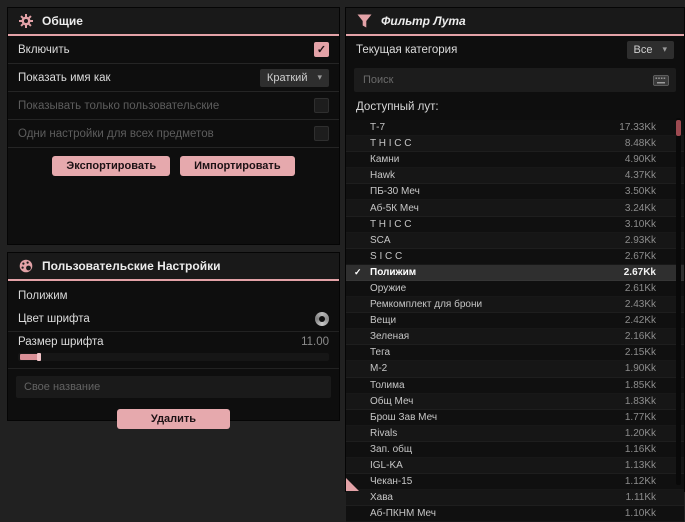  I want to click on loot-item-name: Камни, so click(385, 160).